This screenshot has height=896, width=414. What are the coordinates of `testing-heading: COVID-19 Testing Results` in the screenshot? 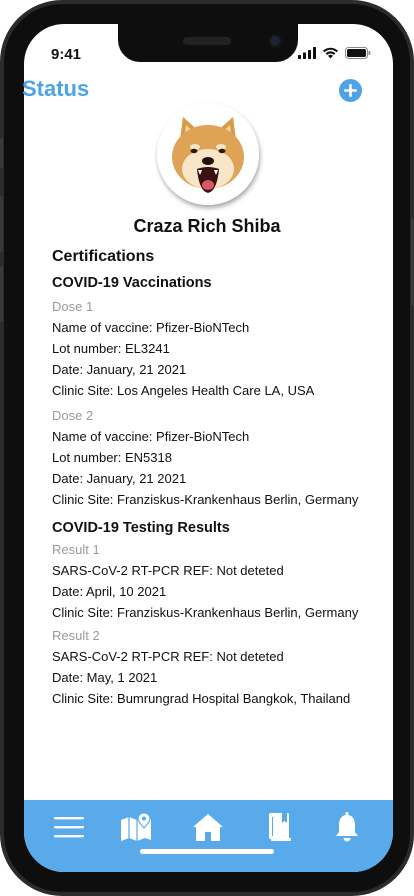 It's located at (141, 528).